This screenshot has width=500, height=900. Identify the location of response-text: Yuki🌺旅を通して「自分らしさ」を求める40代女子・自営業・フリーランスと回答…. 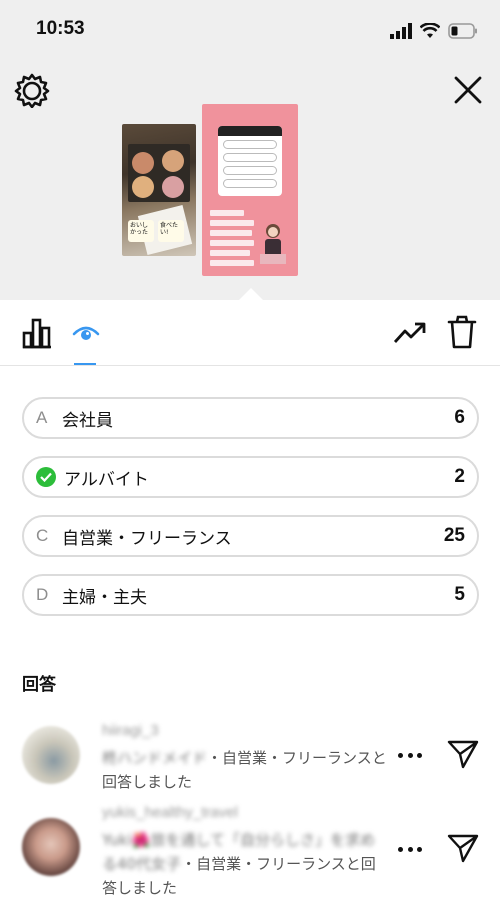
(244, 864).